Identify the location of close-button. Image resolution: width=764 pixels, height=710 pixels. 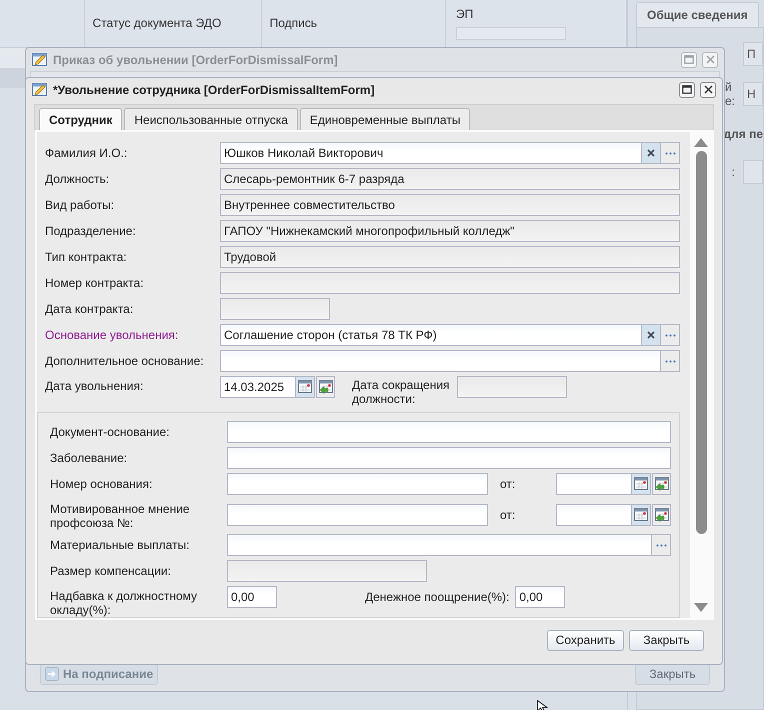
(708, 90).